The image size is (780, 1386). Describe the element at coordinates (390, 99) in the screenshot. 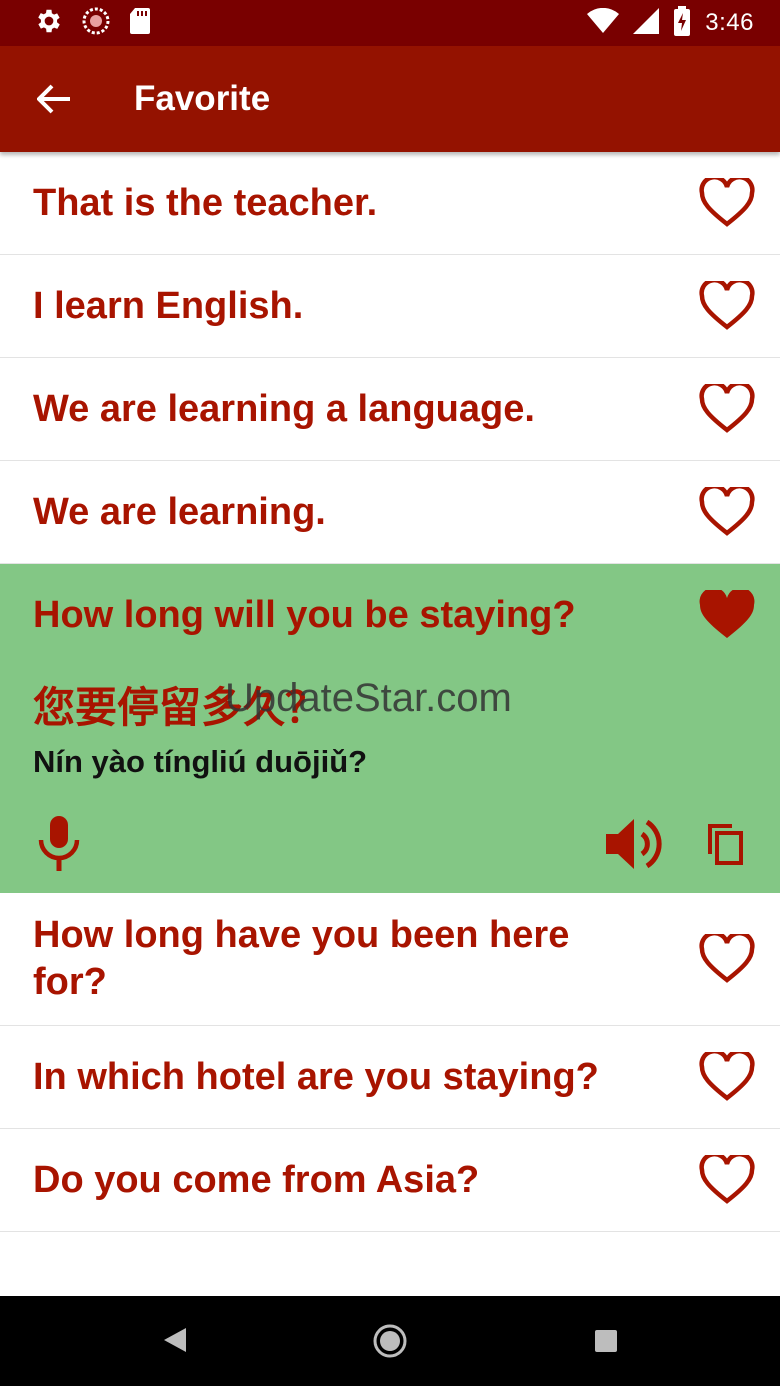

I see `app-bar: Favorite` at that location.